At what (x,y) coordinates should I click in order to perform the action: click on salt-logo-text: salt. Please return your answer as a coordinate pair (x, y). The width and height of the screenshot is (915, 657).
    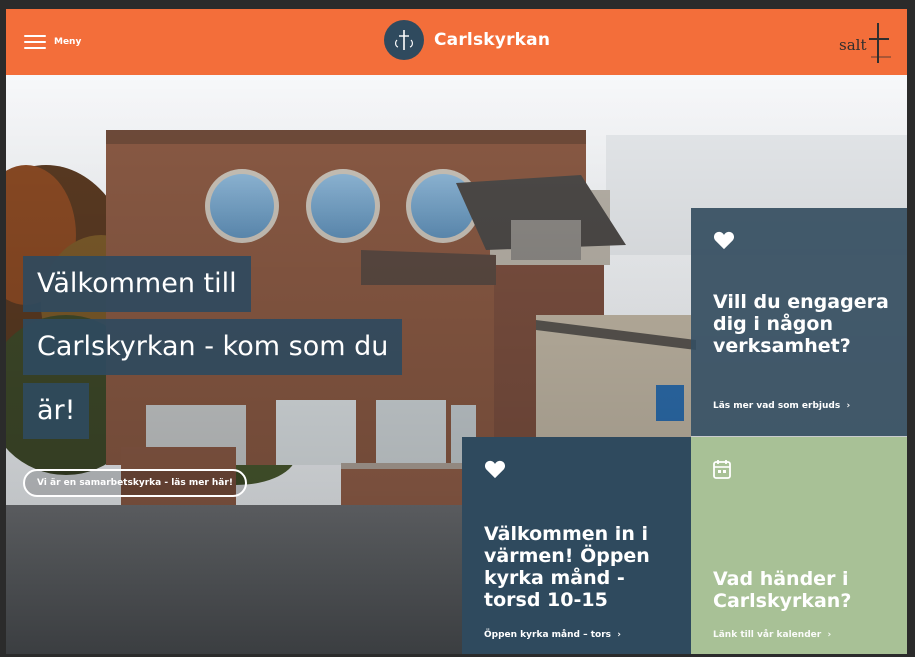
    Looking at the image, I should click on (852, 45).